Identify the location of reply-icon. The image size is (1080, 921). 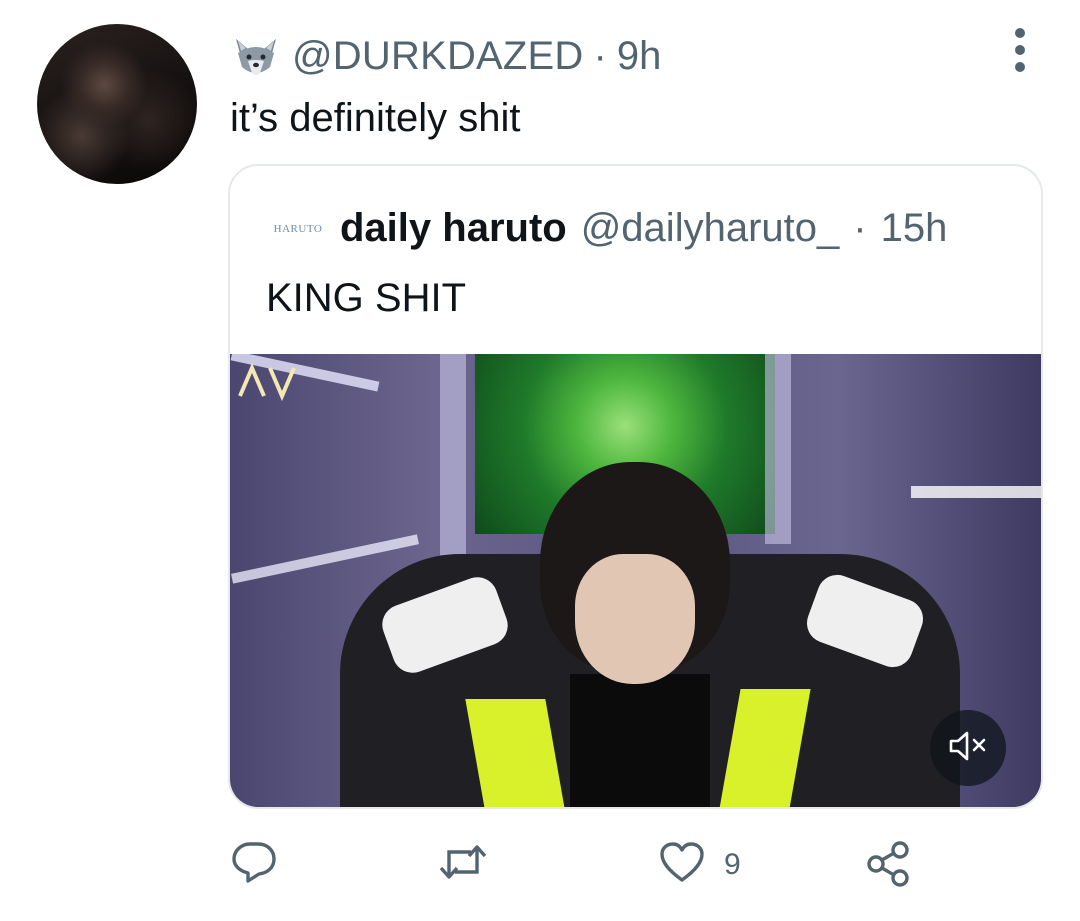
(254, 864).